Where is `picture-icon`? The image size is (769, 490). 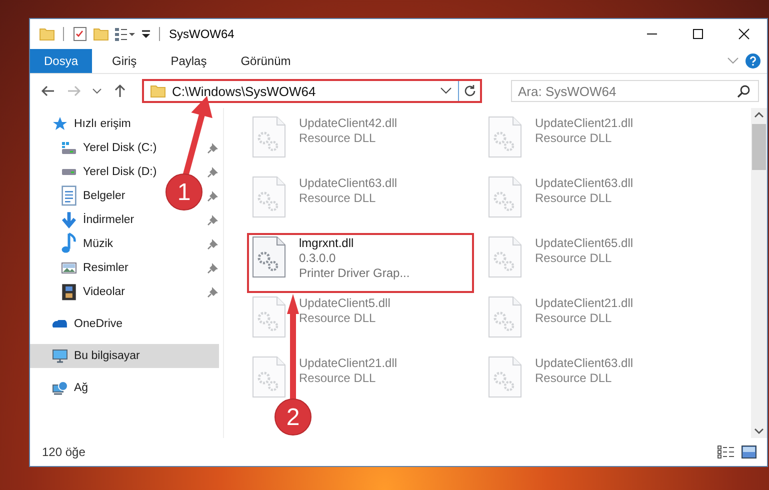
picture-icon is located at coordinates (69, 268).